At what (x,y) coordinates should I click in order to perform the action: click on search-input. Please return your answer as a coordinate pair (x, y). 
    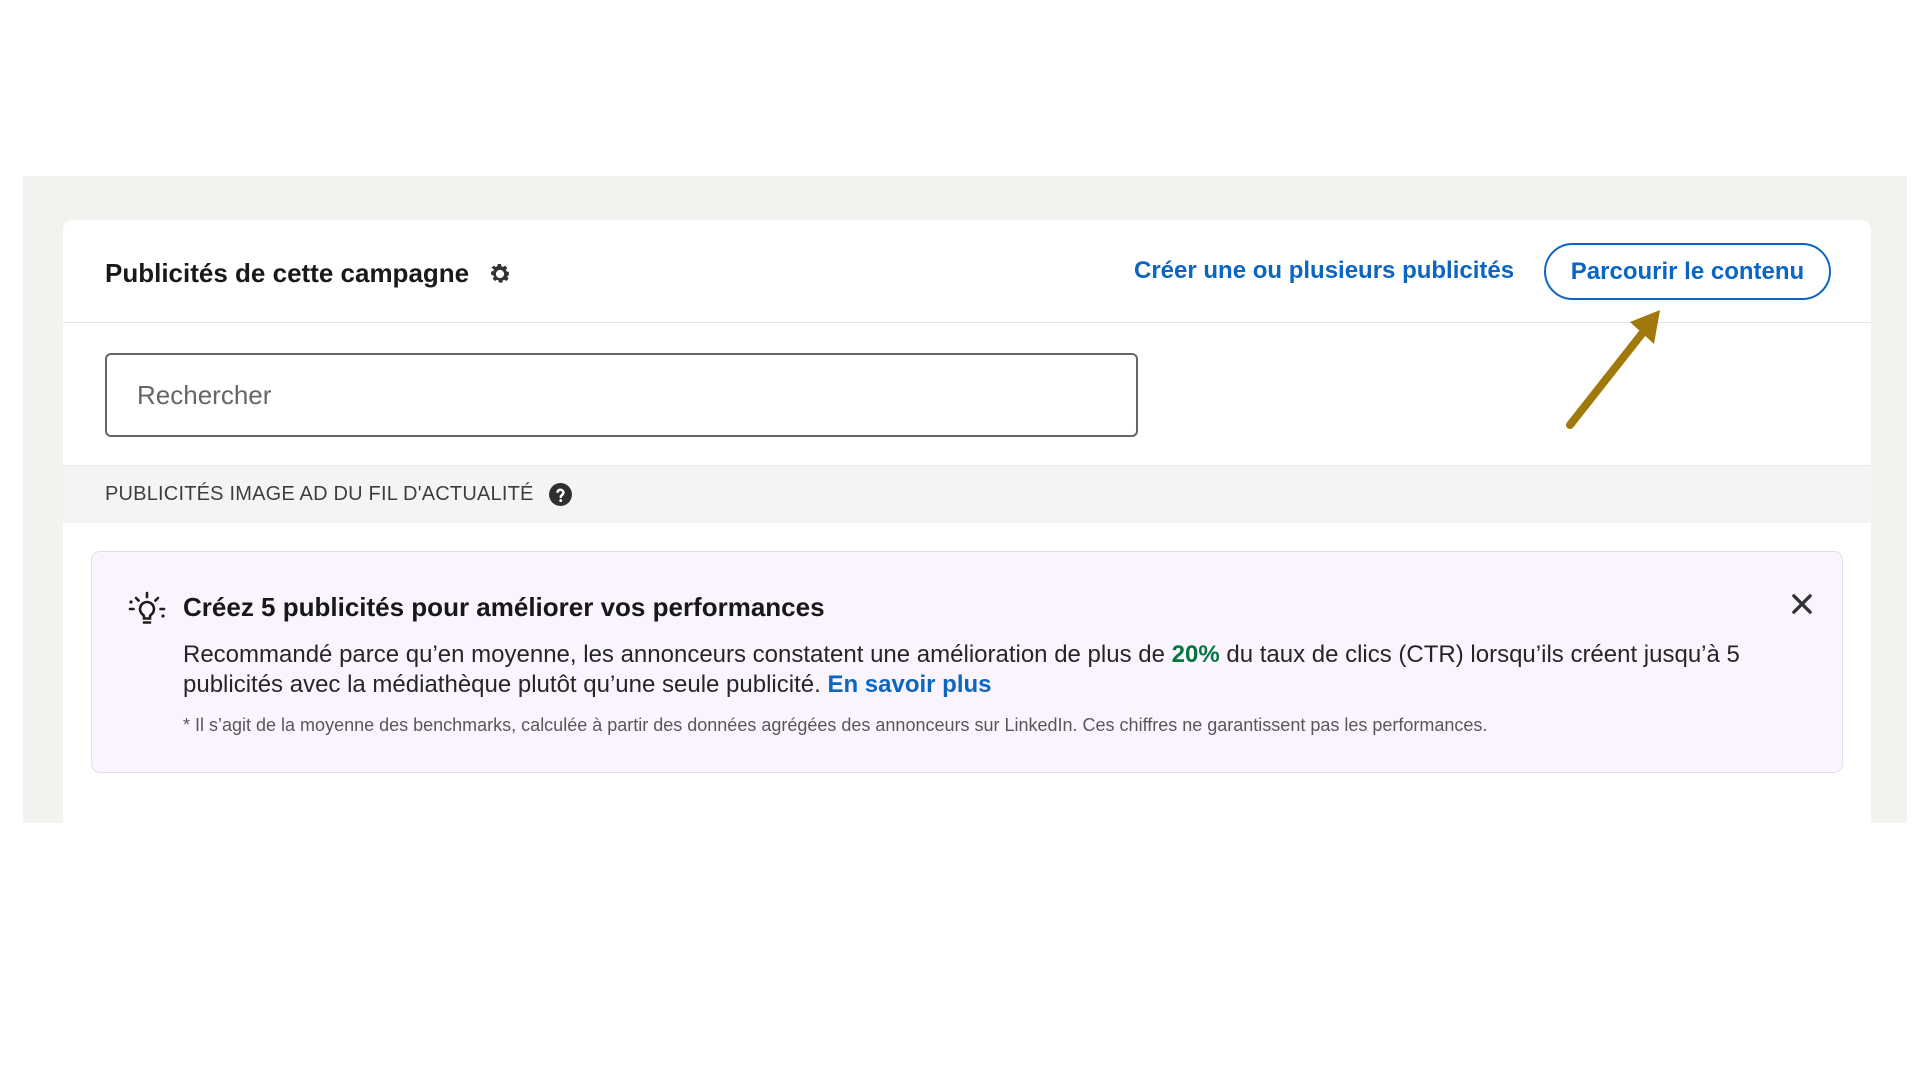
    Looking at the image, I should click on (621, 395).